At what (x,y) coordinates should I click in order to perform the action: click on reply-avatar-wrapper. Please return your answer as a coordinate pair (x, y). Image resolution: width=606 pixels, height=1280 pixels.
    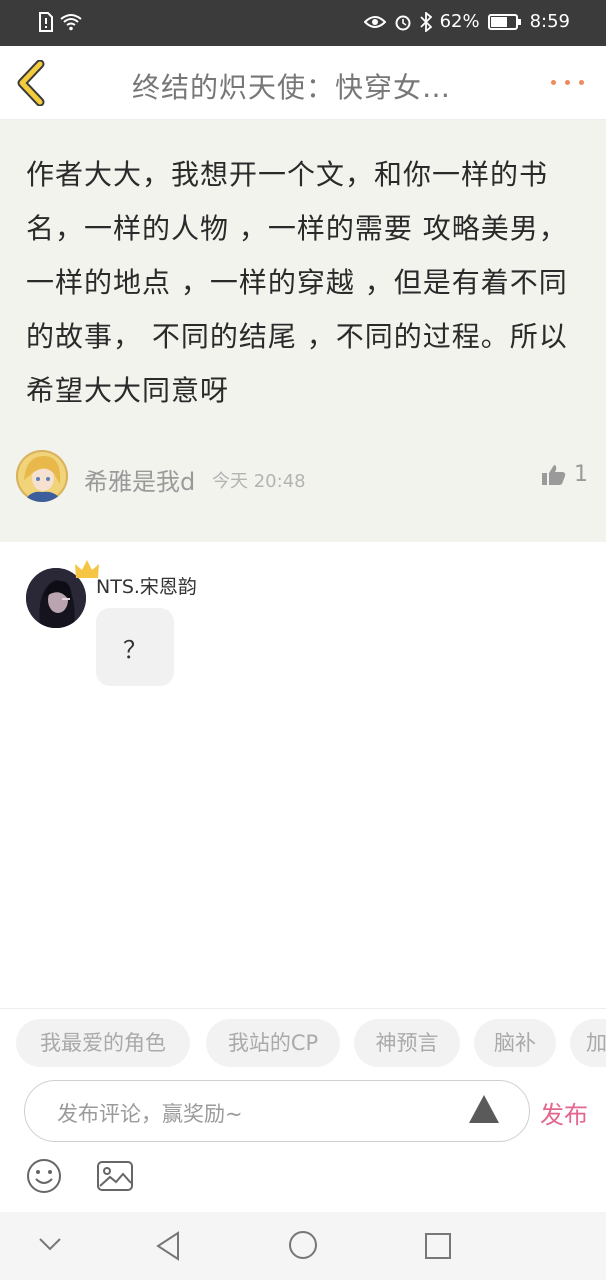
    Looking at the image, I should click on (62, 594).